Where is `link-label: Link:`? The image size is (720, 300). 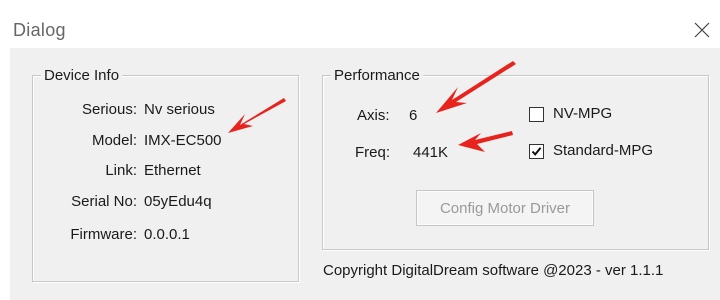
link-label: Link: is located at coordinates (121, 170).